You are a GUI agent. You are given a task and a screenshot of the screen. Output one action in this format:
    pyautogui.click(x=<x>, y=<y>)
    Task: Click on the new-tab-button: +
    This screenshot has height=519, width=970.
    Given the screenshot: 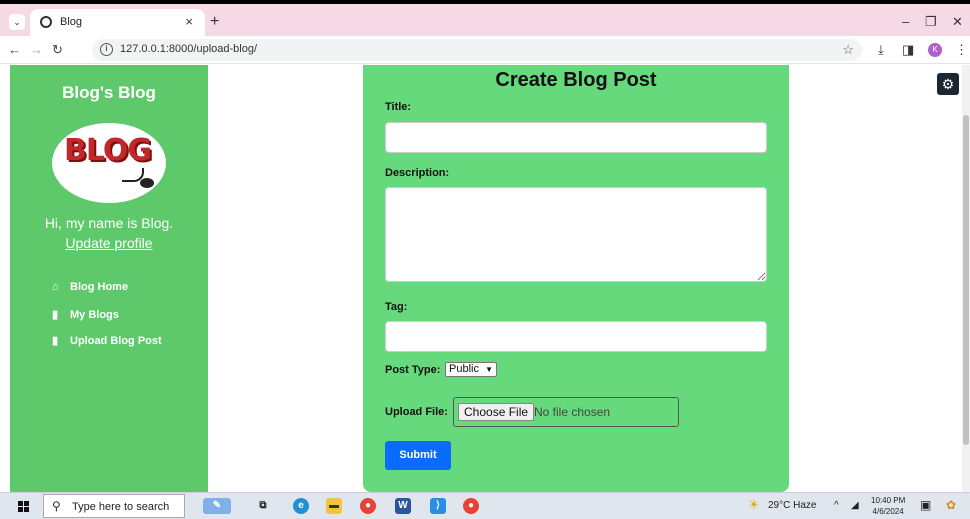 What is the action you would take?
    pyautogui.click(x=214, y=22)
    